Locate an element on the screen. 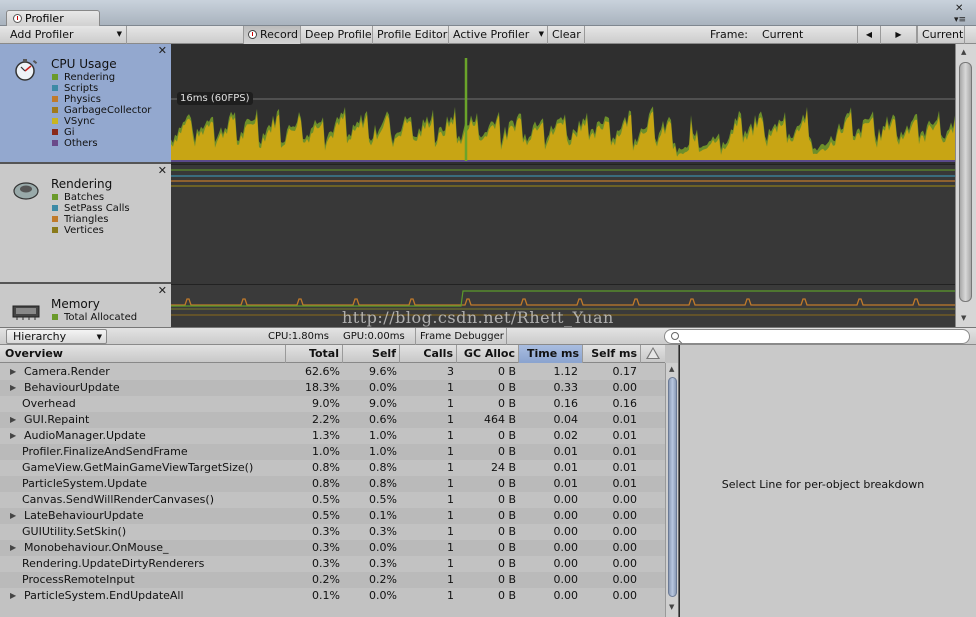  table-scroll-thumb is located at coordinates (672, 487).